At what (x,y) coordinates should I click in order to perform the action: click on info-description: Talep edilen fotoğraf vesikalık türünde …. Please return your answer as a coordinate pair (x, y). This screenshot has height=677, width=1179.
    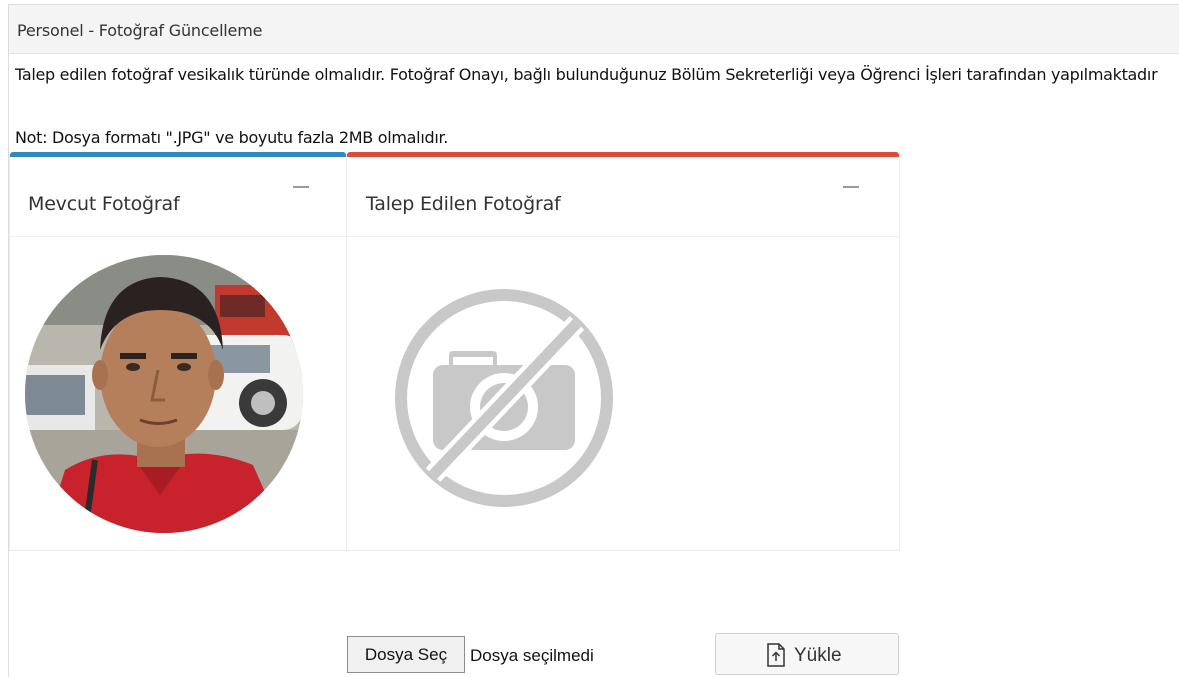
    Looking at the image, I should click on (586, 74).